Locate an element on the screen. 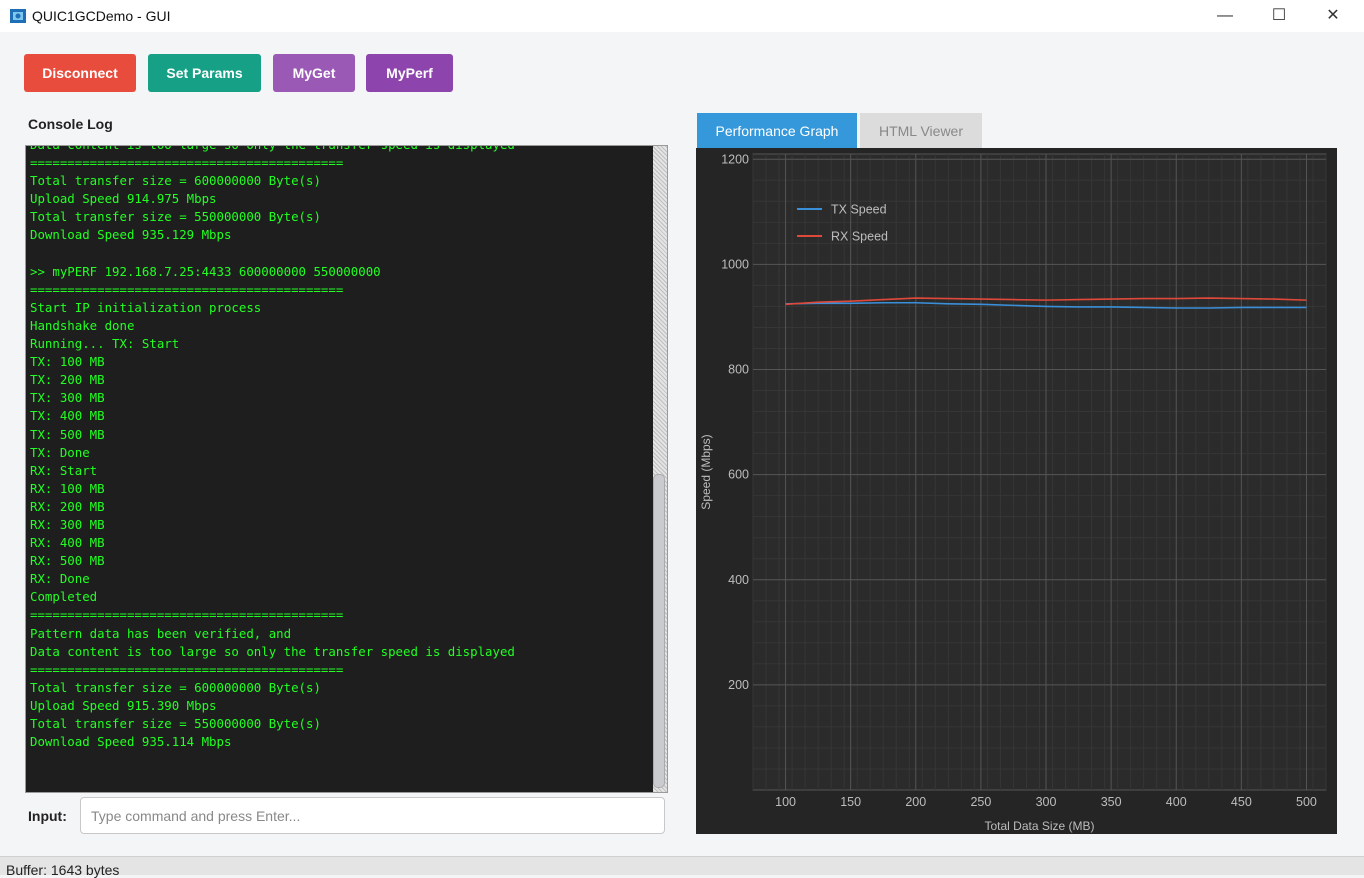 This screenshot has width=1364, height=878. myget-button: MyGet is located at coordinates (314, 73).